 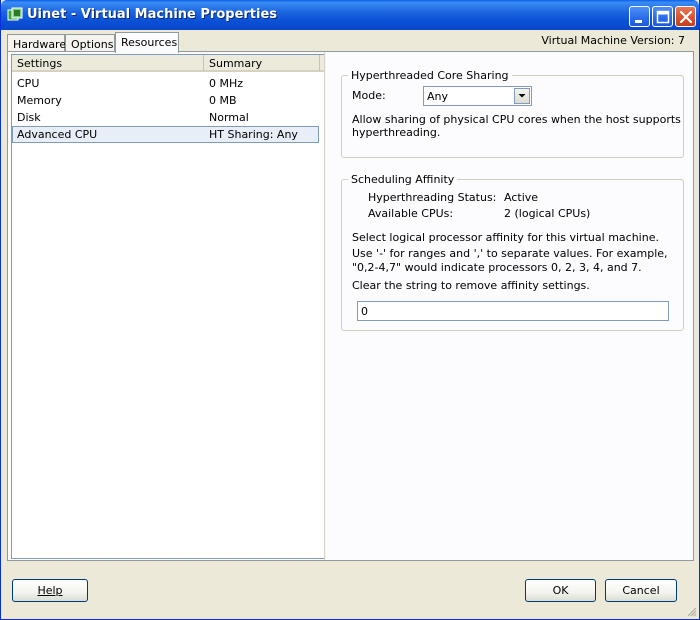 I want to click on help-button: Help, so click(x=50, y=590).